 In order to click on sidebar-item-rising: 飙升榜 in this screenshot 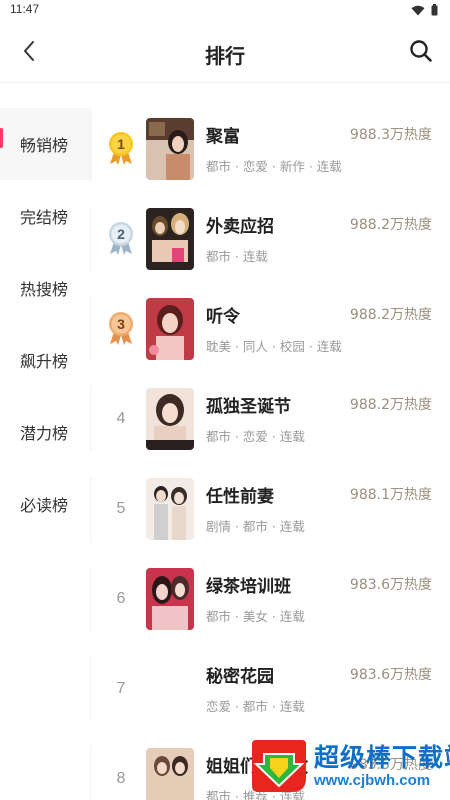, I will do `click(46, 360)`.